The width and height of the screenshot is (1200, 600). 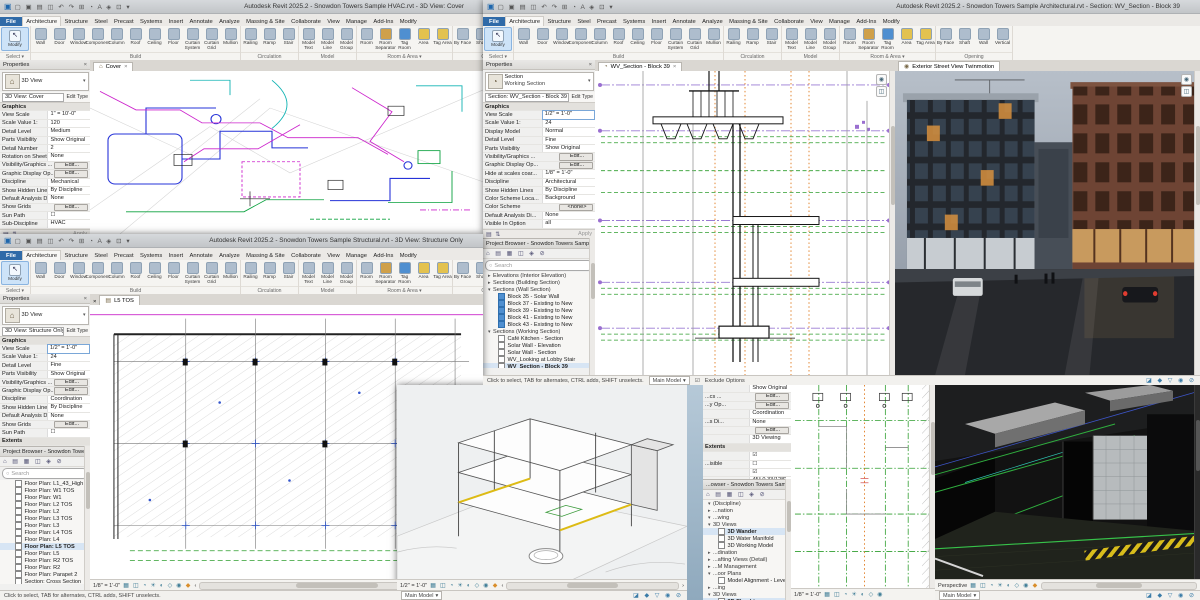 What do you see at coordinates (68, 182) in the screenshot?
I see `property-value: Mechanical` at bounding box center [68, 182].